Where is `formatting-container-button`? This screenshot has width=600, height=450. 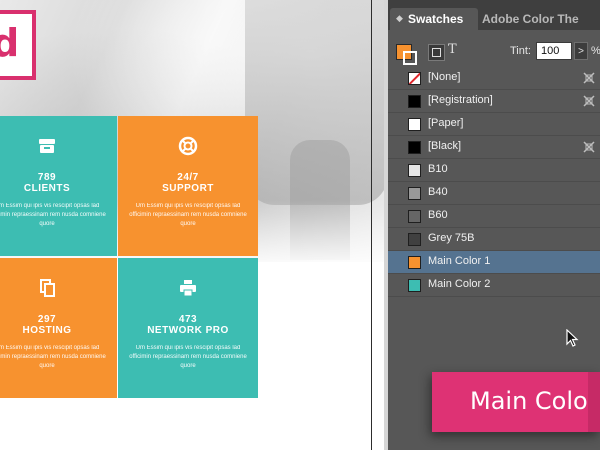 formatting-container-button is located at coordinates (436, 52).